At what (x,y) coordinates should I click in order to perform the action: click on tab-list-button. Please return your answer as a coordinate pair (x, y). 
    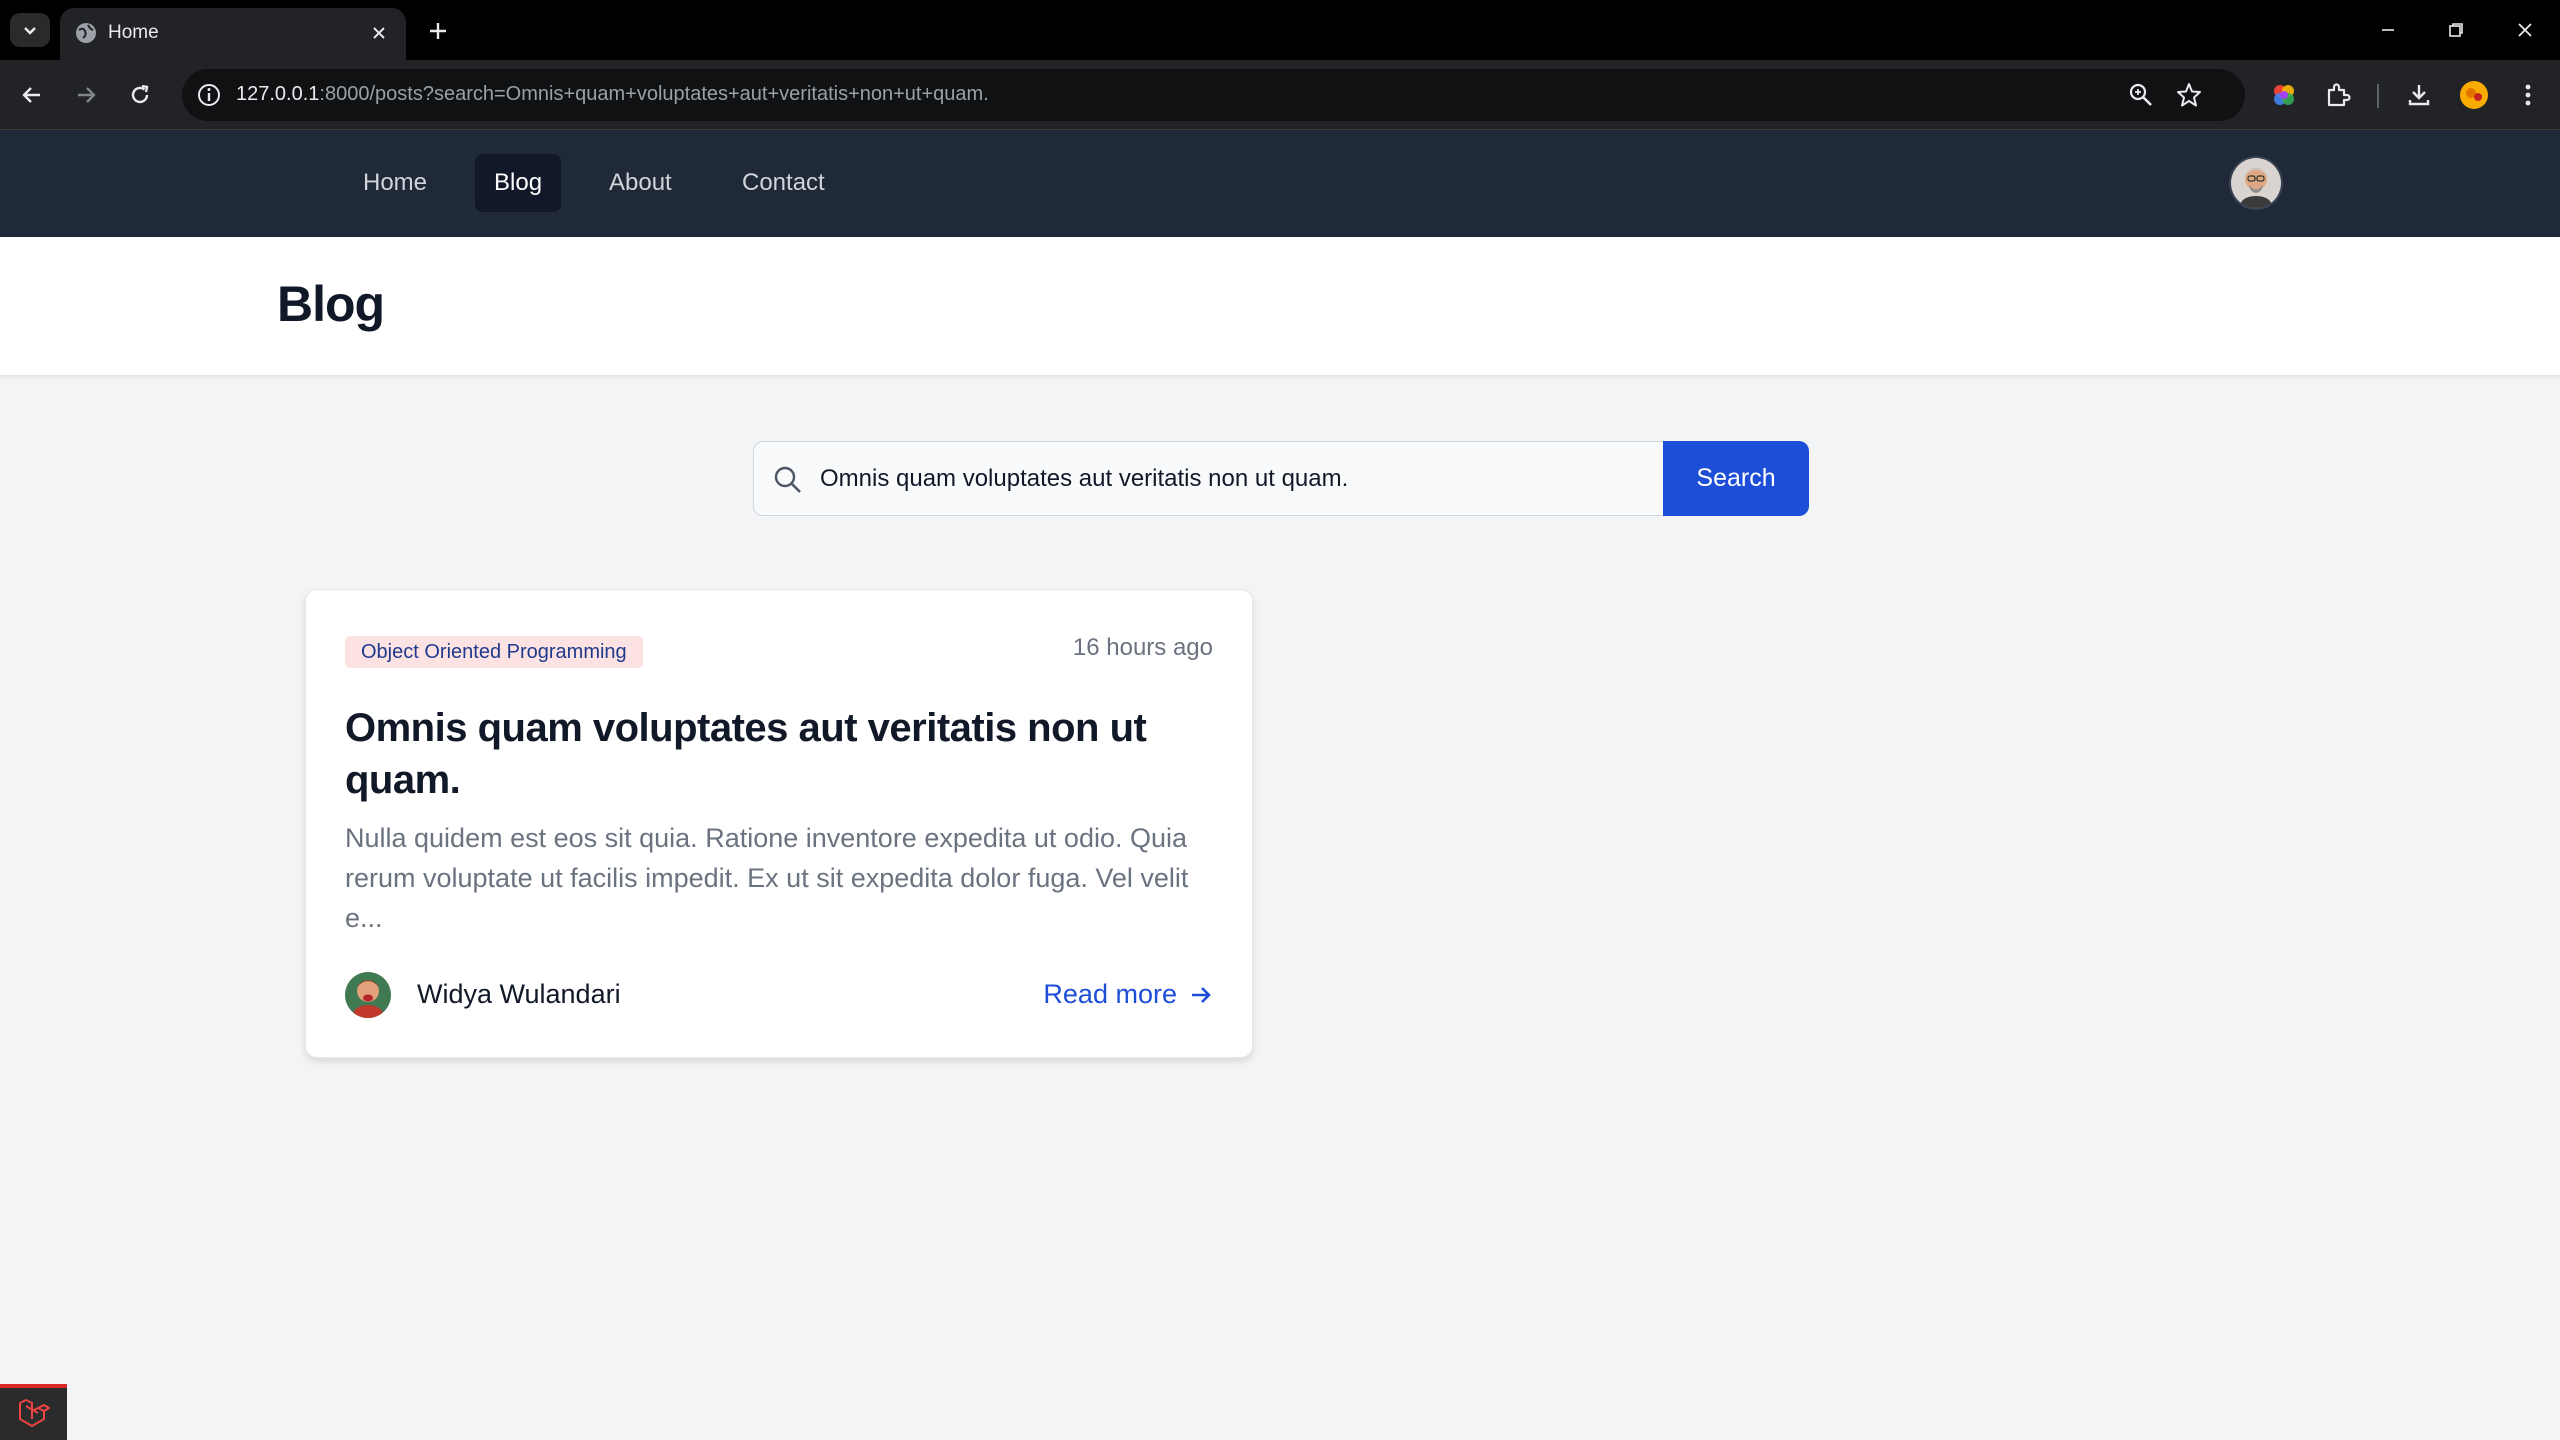
    Looking at the image, I should click on (30, 30).